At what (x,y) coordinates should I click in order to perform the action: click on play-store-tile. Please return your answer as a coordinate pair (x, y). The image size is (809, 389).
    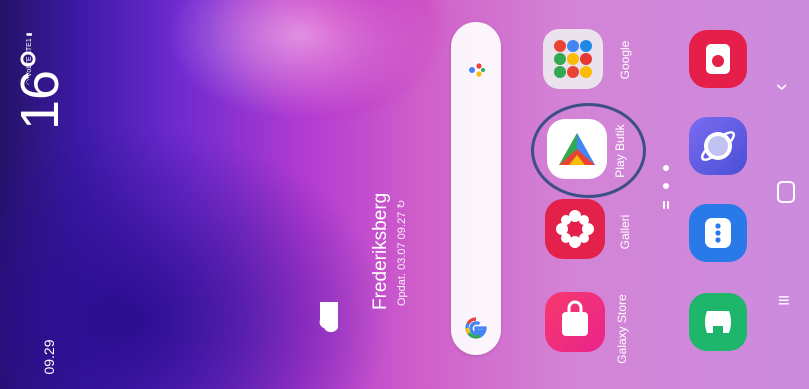
    Looking at the image, I should click on (577, 149).